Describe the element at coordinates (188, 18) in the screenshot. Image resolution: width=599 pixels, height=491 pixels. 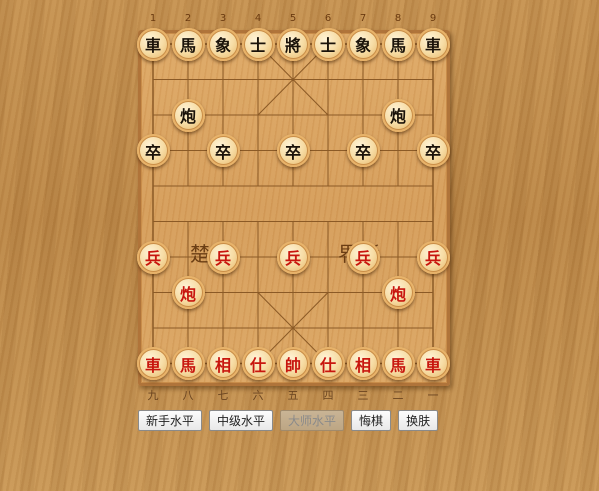
I see `column-number: 2` at that location.